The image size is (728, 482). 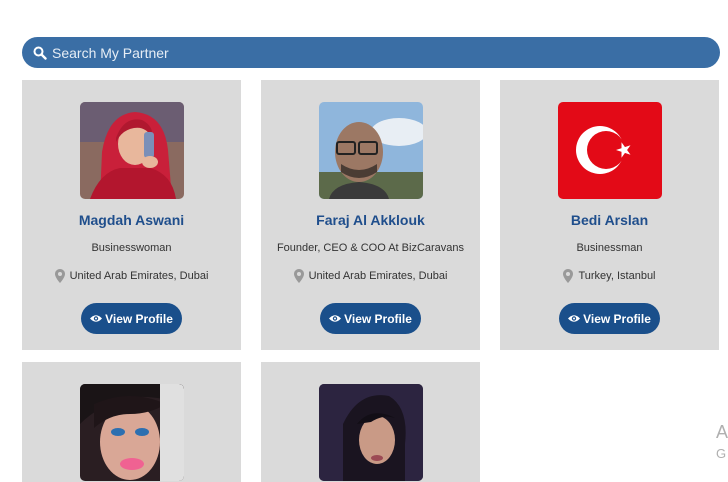 I want to click on partner-location: Turkey, Istanbul, so click(x=609, y=276).